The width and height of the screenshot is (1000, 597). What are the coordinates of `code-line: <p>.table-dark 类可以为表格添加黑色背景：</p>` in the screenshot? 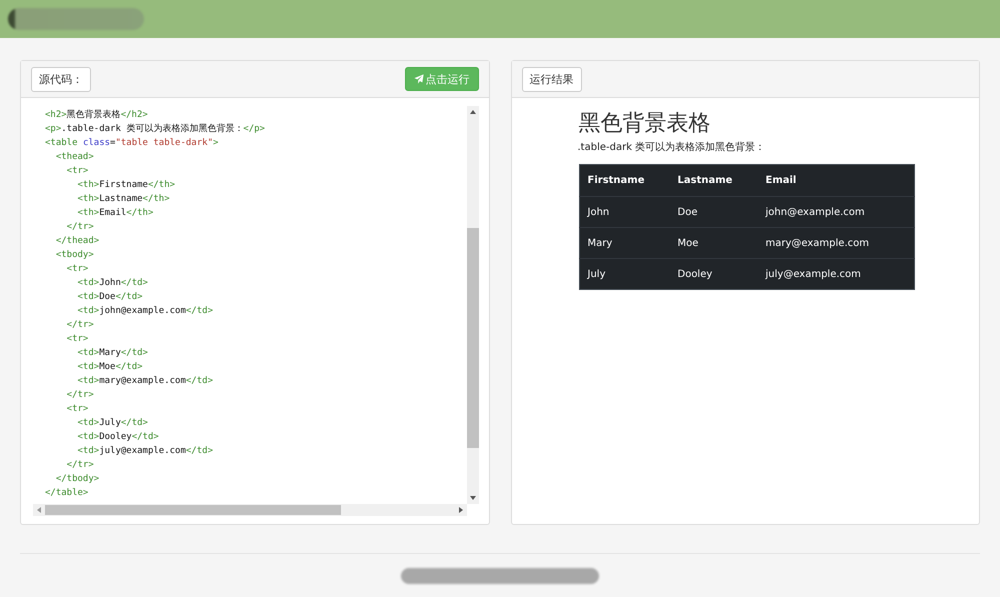 It's located at (155, 129).